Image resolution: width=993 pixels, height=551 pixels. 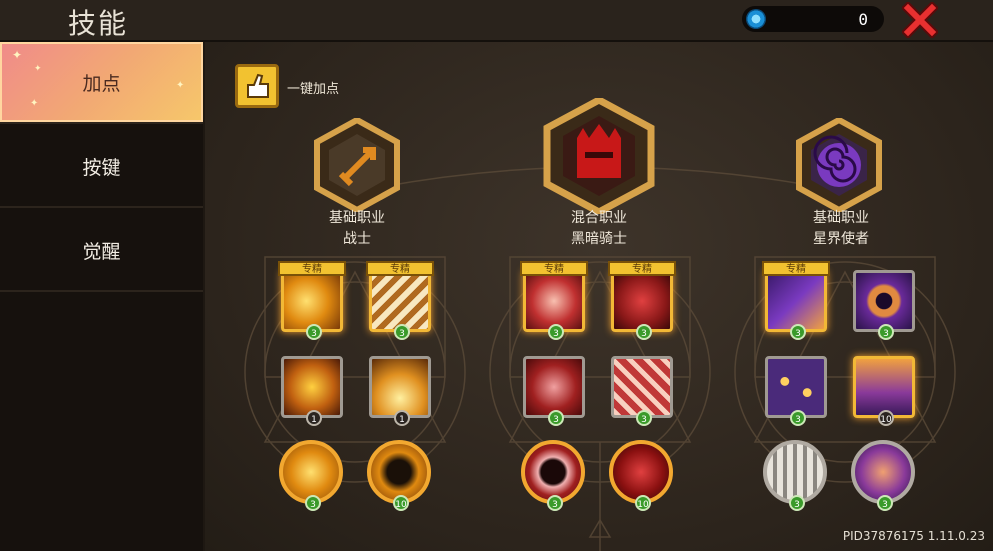 I want to click on class-label-warrior: 基础职业 战士, so click(x=357, y=229).